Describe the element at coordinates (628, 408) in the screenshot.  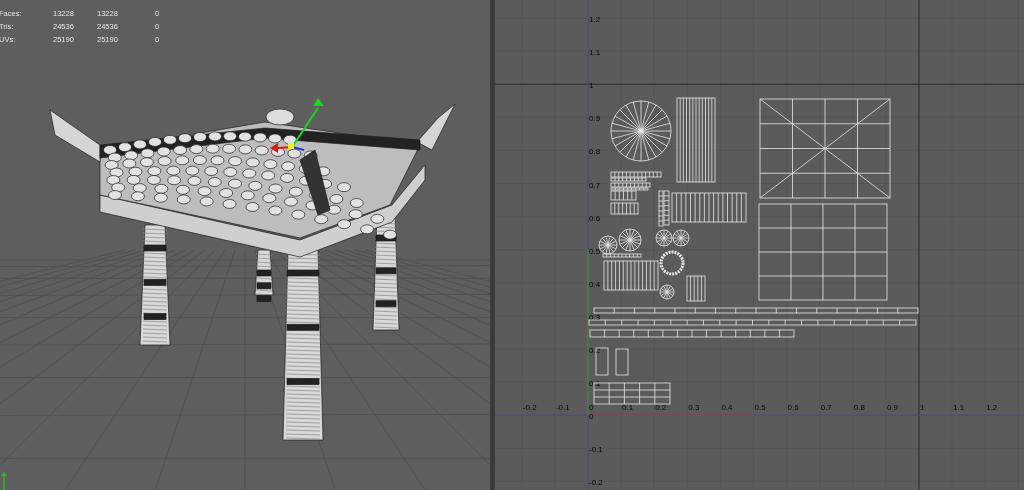
I see `u-axis-label: 0.1` at that location.